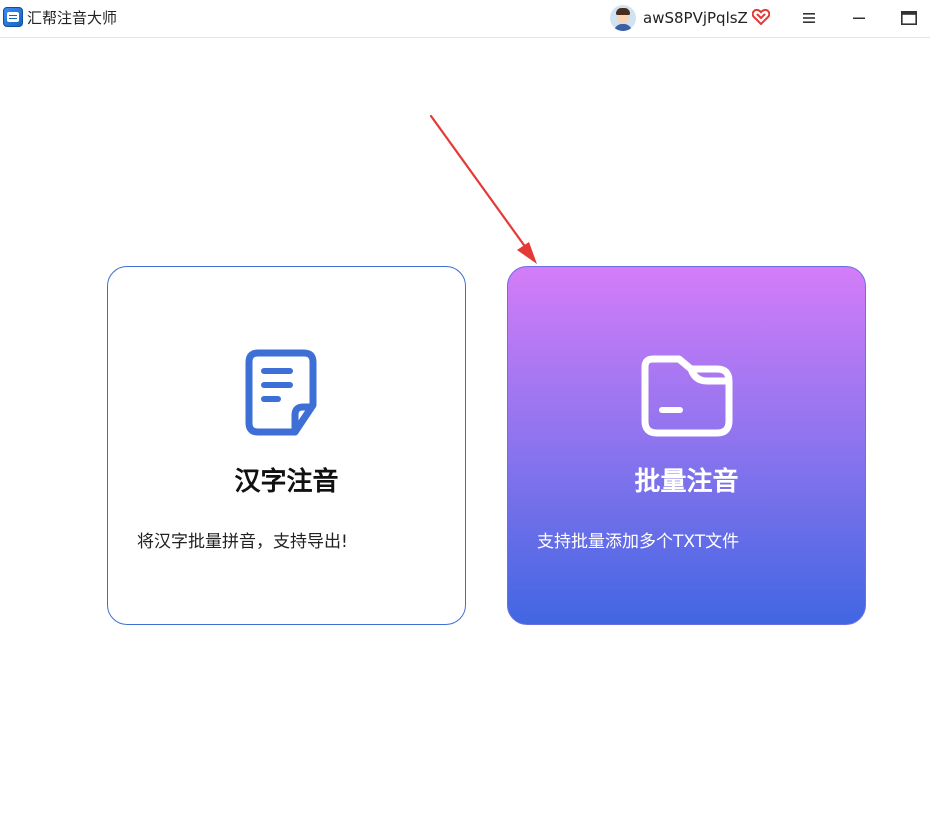  Describe the element at coordinates (686, 396) in the screenshot. I see `folder-icon` at that location.